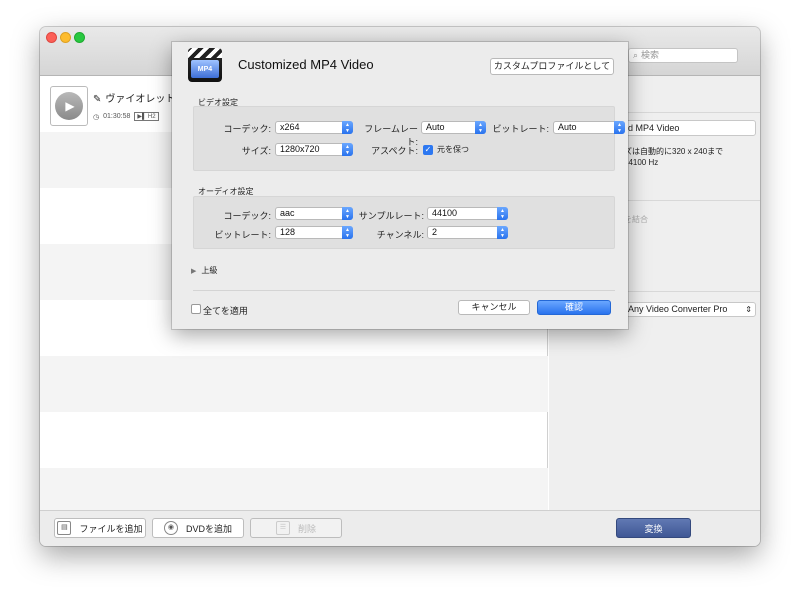 The height and width of the screenshot is (600, 800). I want to click on profile-info-line: 44100 Hz, so click(641, 162).